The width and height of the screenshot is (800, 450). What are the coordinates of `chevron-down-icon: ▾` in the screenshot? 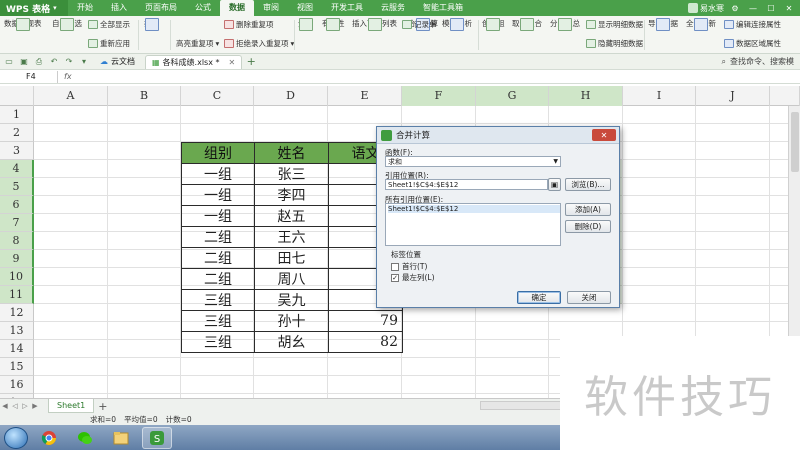 It's located at (84, 62).